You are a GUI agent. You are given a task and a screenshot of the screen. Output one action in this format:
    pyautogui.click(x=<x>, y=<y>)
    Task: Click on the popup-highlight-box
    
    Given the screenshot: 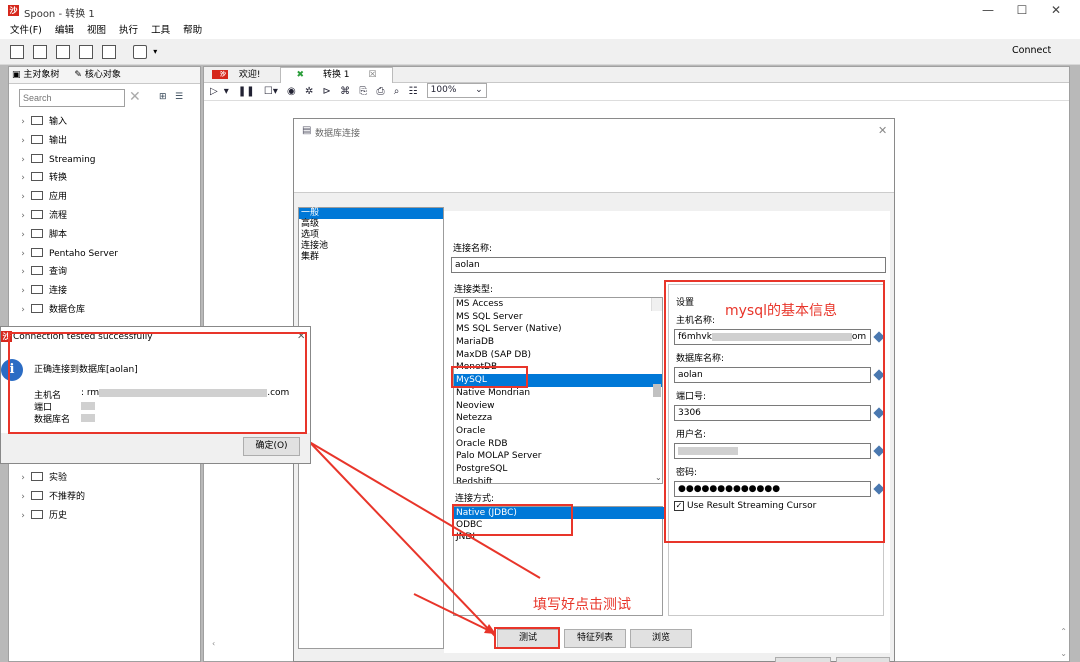 What is the action you would take?
    pyautogui.click(x=157, y=383)
    